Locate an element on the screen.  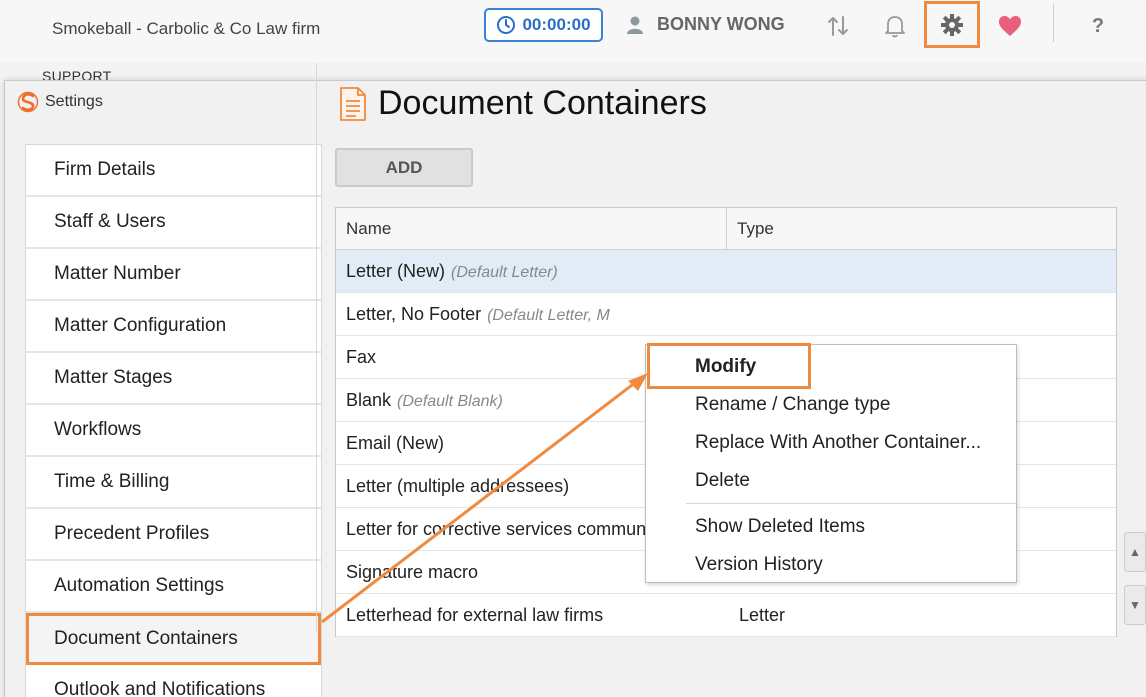
container-name: Signature macro is located at coordinates (412, 571).